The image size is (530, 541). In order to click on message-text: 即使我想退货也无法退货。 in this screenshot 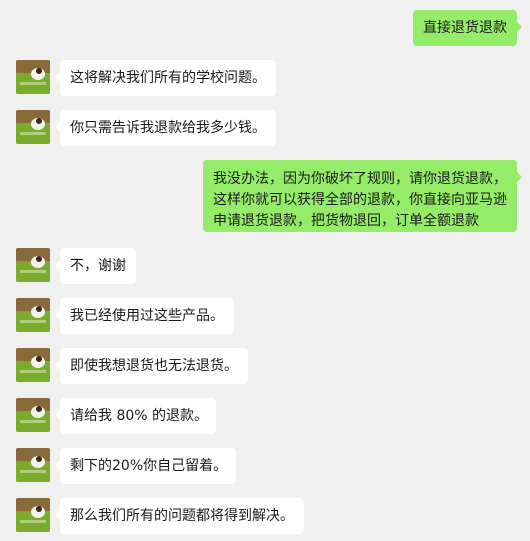, I will do `click(154, 366)`.